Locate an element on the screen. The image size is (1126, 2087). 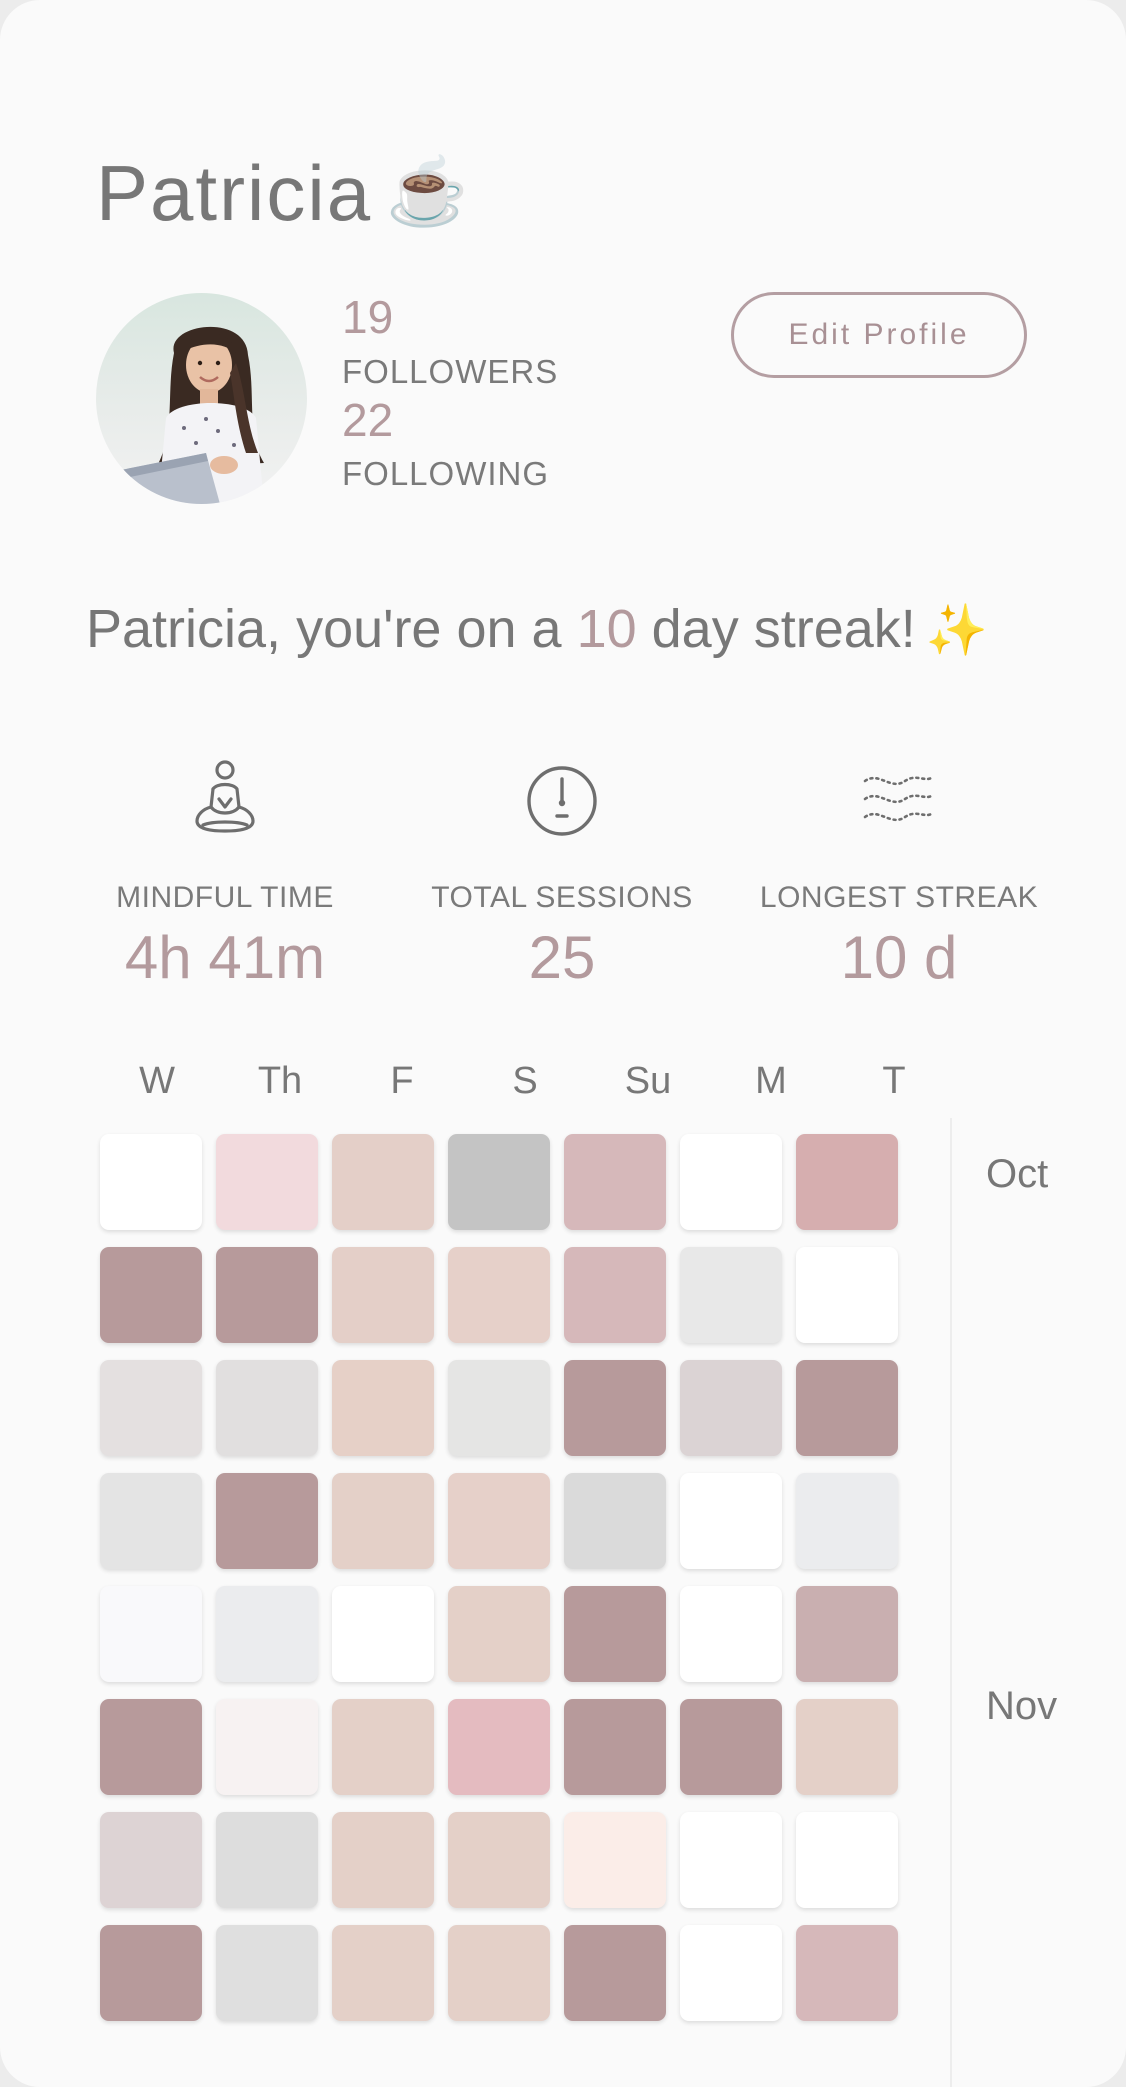
day-header-mon: M is located at coordinates (771, 1081).